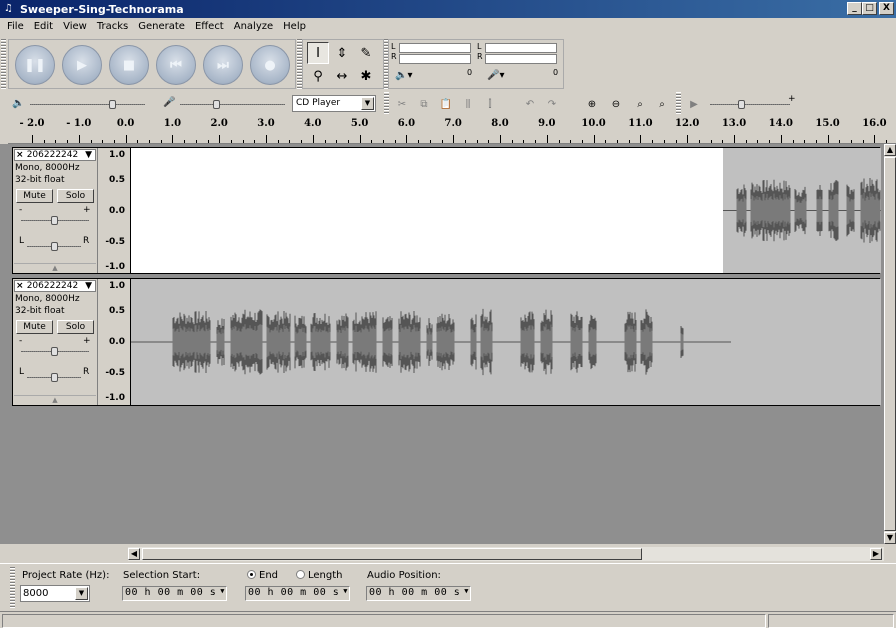 The image size is (896, 628). What do you see at coordinates (174, 593) in the screenshot?
I see `selection-start-time: 00 h 00 m 00 s ▼` at bounding box center [174, 593].